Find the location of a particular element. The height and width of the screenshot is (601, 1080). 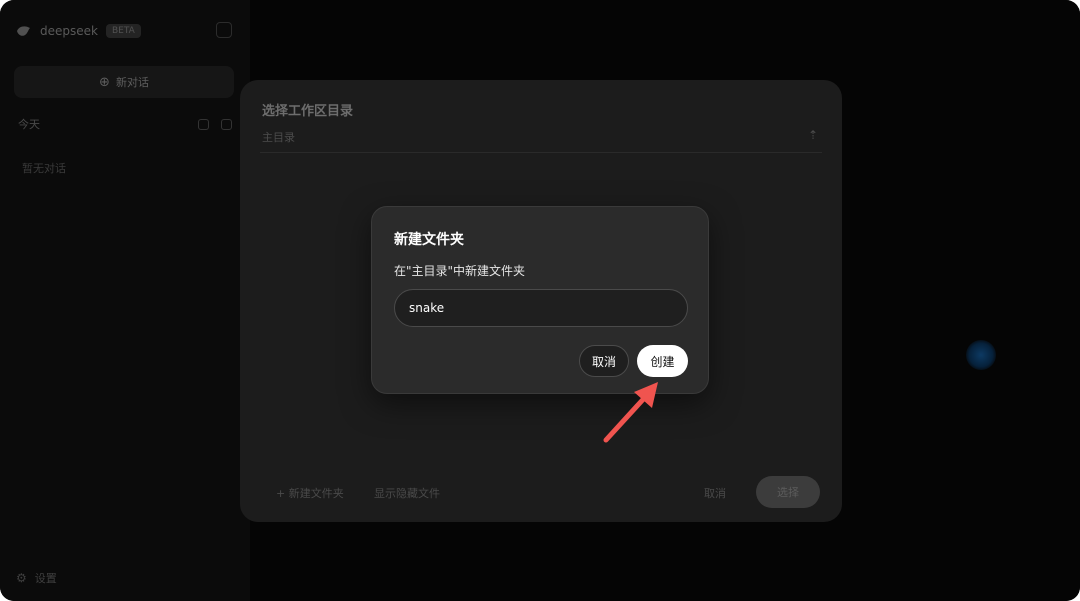

empty-history-hint: 暂无对话 is located at coordinates (44, 168).